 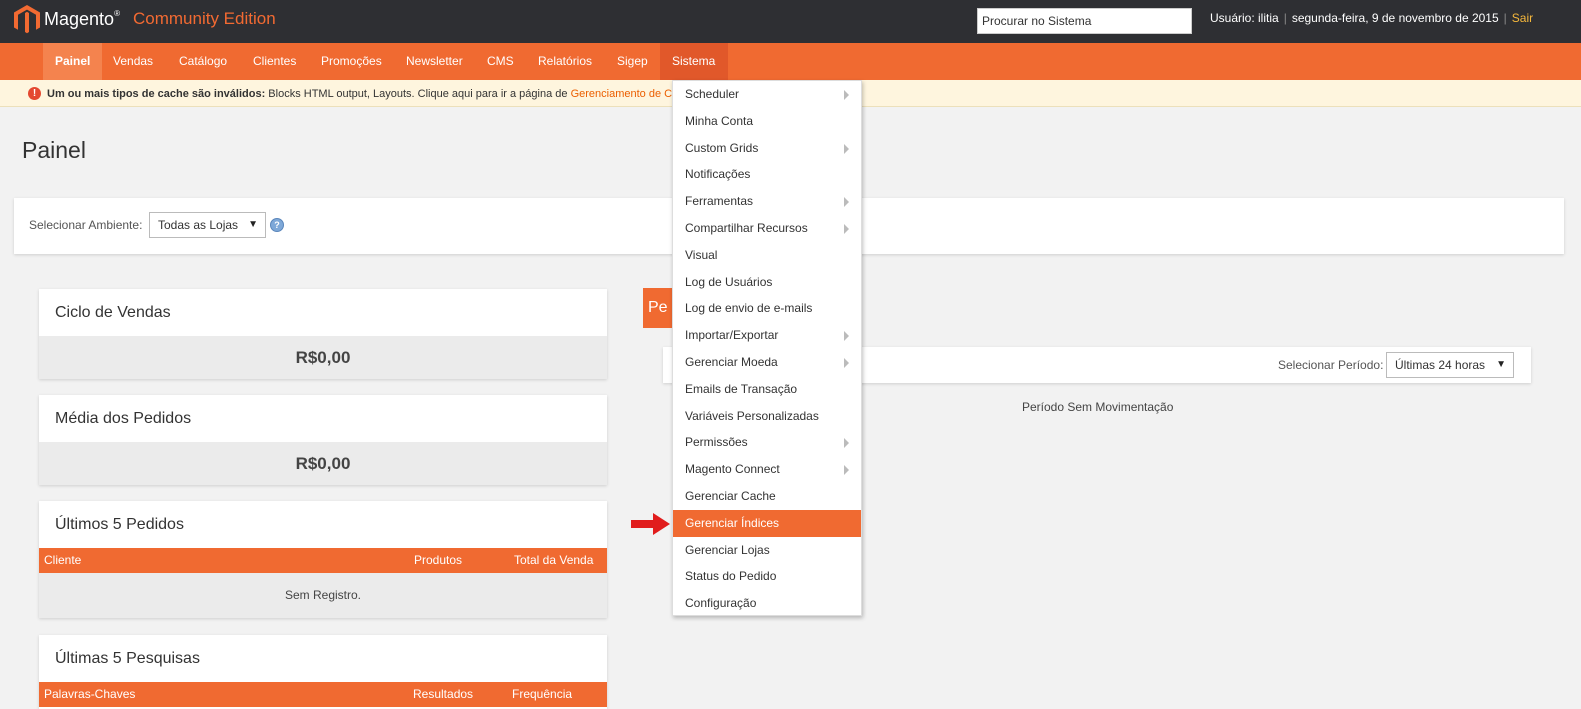 I want to click on menu-item-minha-conta: Minha Conta, so click(x=767, y=121).